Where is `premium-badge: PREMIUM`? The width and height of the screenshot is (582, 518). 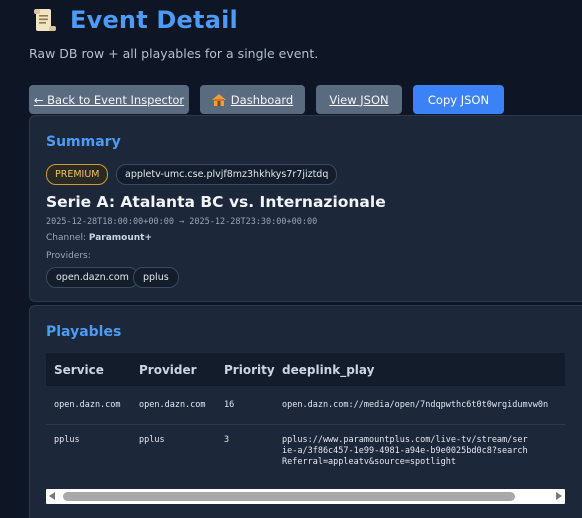
premium-badge: PREMIUM is located at coordinates (77, 174).